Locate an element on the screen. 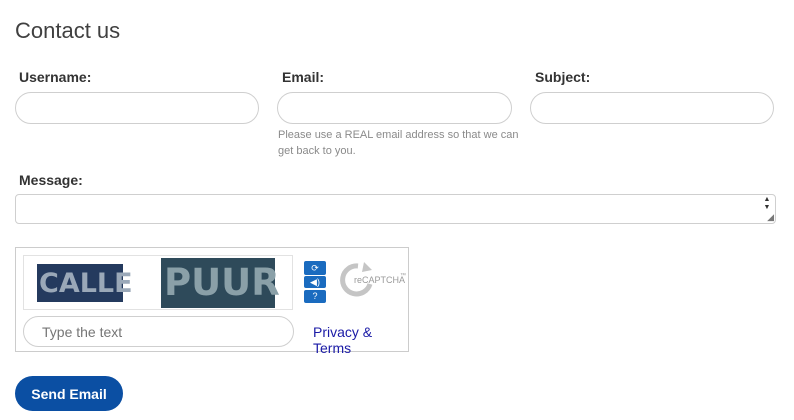 This screenshot has height=420, width=794. recaptcha-brand-text: reCAPTCHA is located at coordinates (380, 280).